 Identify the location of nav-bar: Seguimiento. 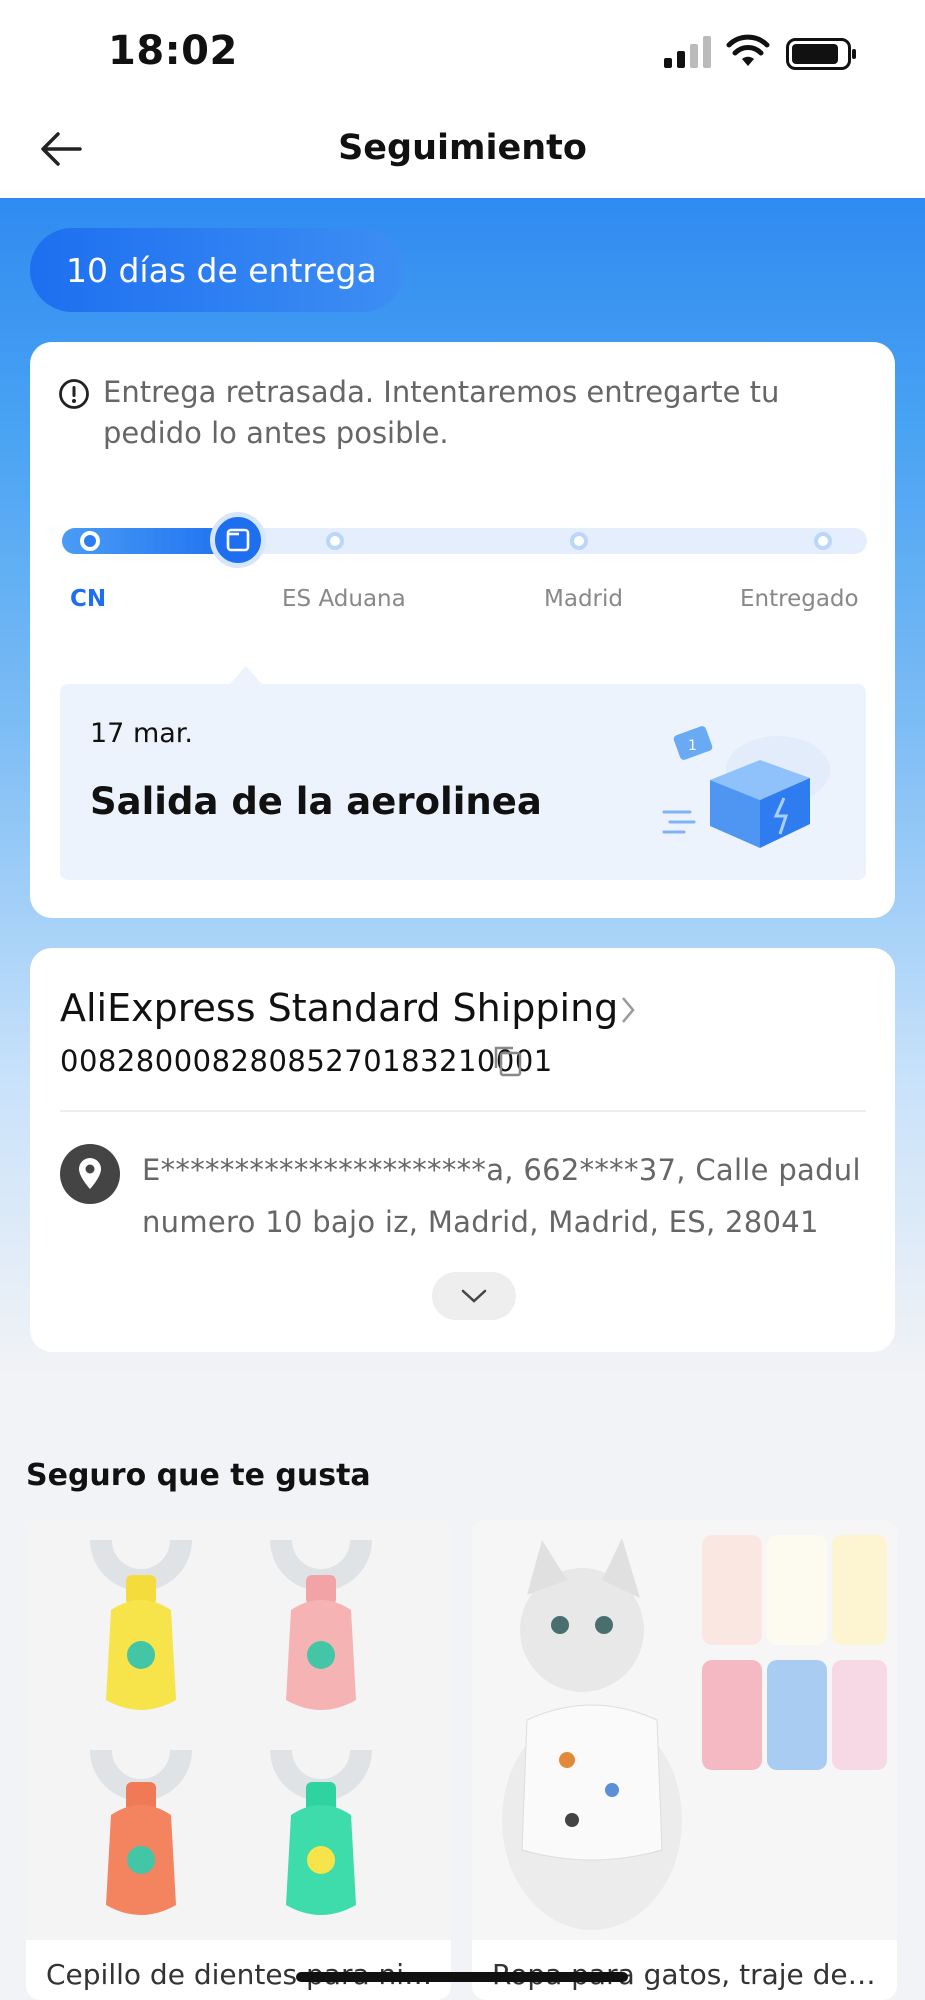
(462, 149).